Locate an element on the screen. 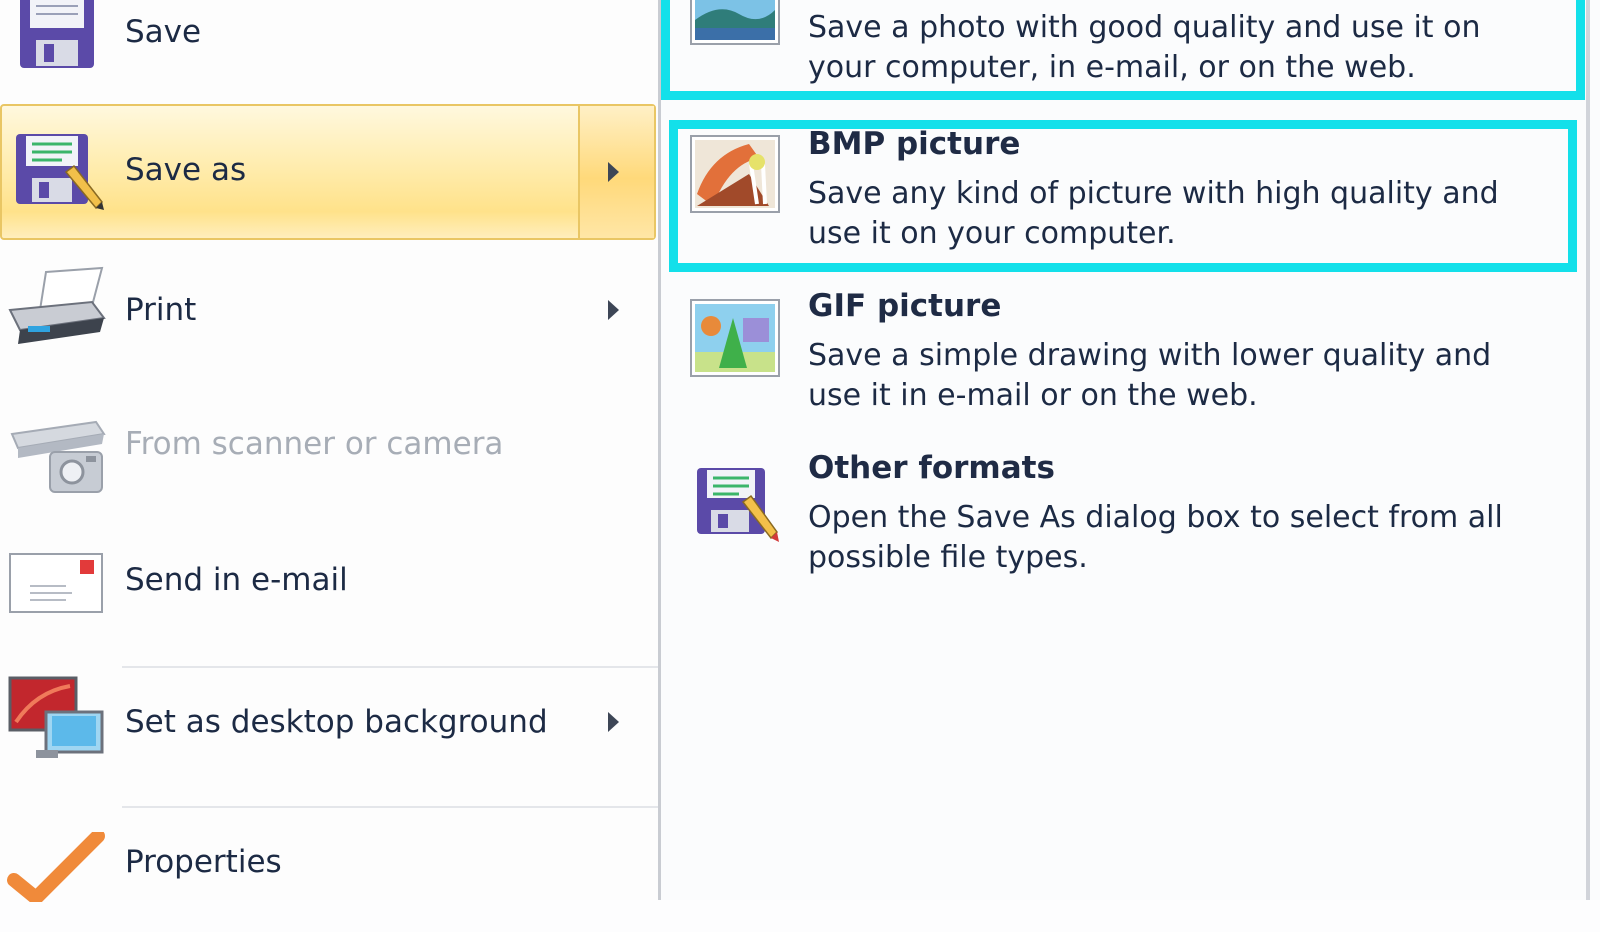 The height and width of the screenshot is (932, 1600). monitor-icon is located at coordinates (56, 717).